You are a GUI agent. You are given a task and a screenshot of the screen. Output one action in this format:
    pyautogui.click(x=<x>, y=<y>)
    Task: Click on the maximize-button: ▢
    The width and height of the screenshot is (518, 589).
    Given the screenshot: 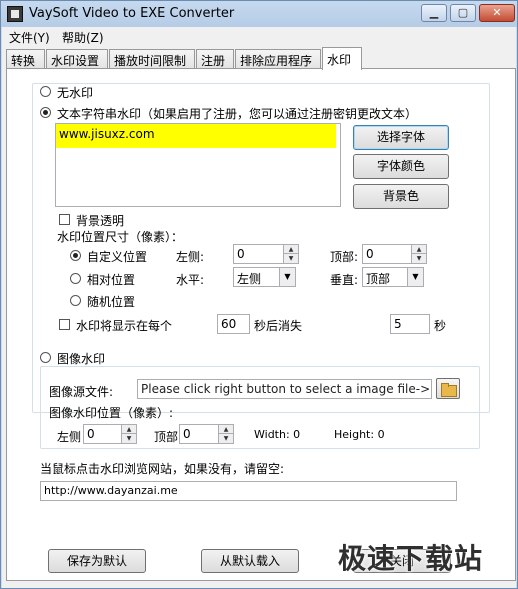 What is the action you would take?
    pyautogui.click(x=463, y=13)
    